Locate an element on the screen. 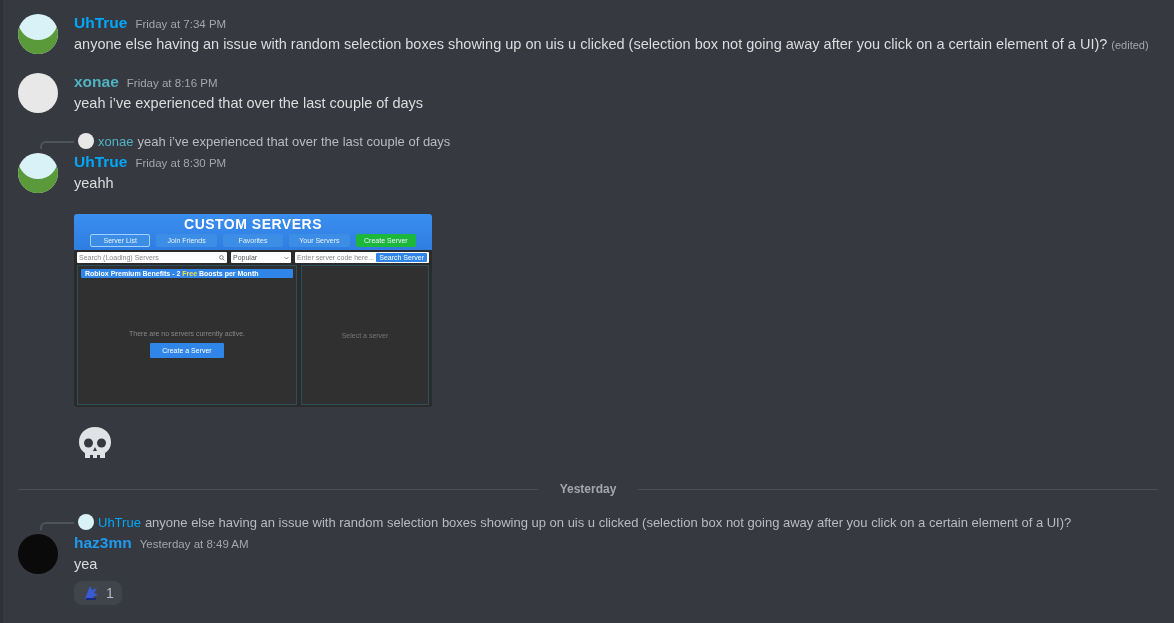  timestamp: Friday at 8:30 PM is located at coordinates (181, 163).